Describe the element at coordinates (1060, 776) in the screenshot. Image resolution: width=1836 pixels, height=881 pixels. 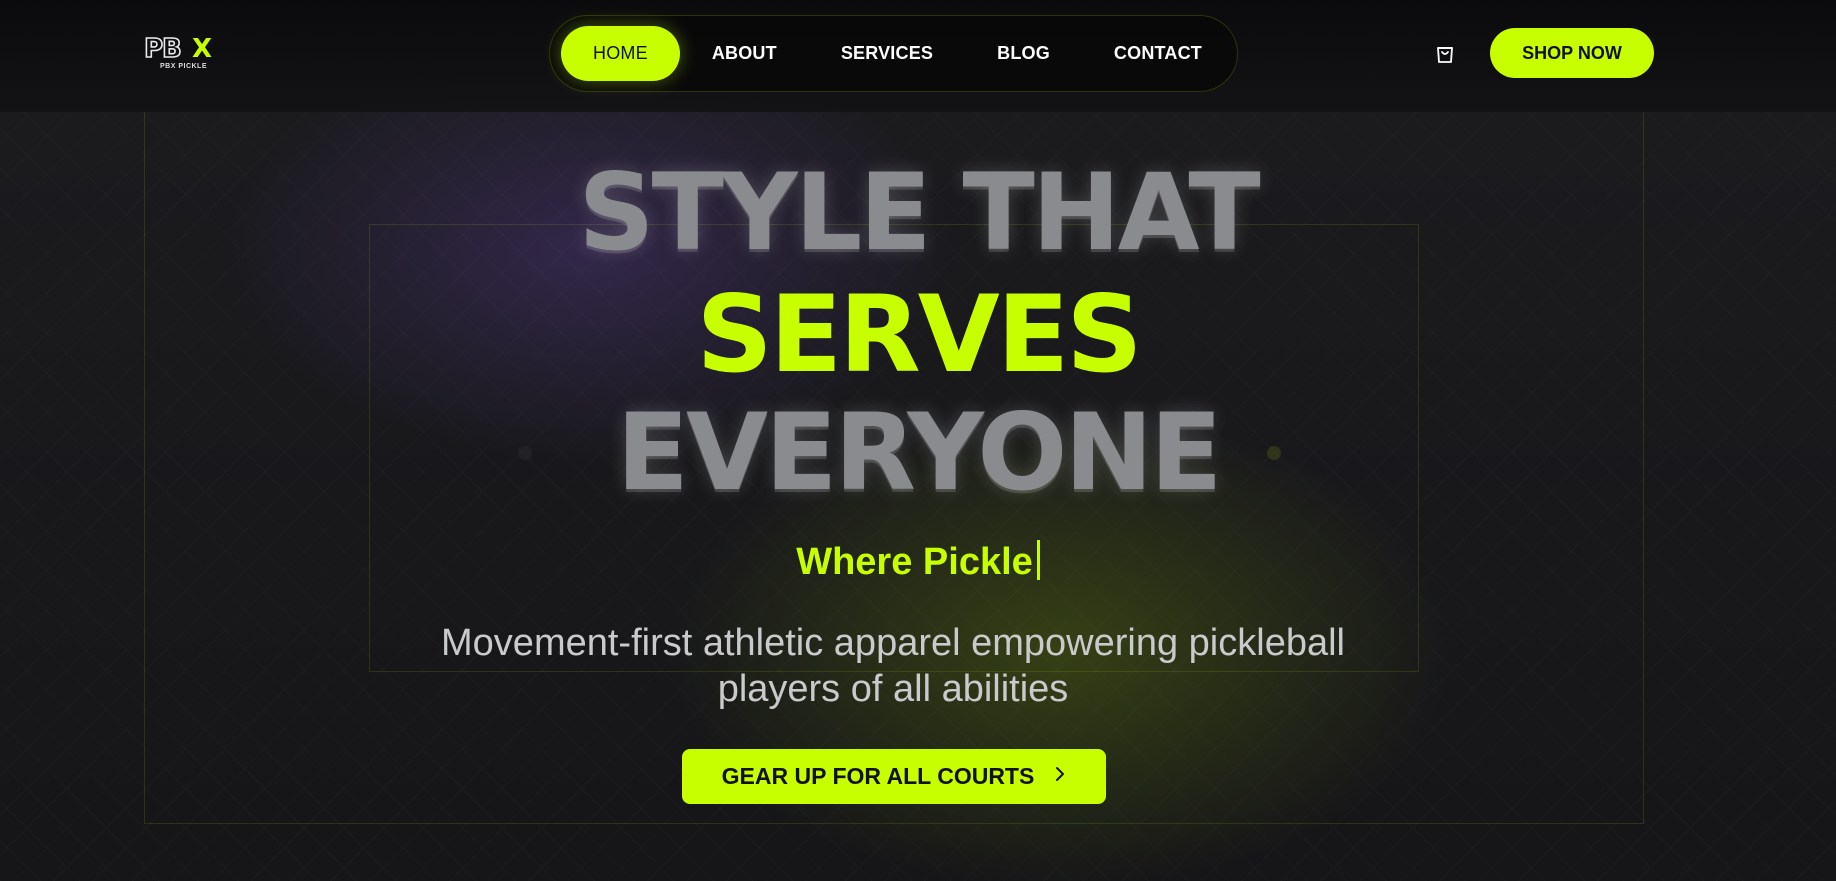
I see `chevron-right-icon` at that location.